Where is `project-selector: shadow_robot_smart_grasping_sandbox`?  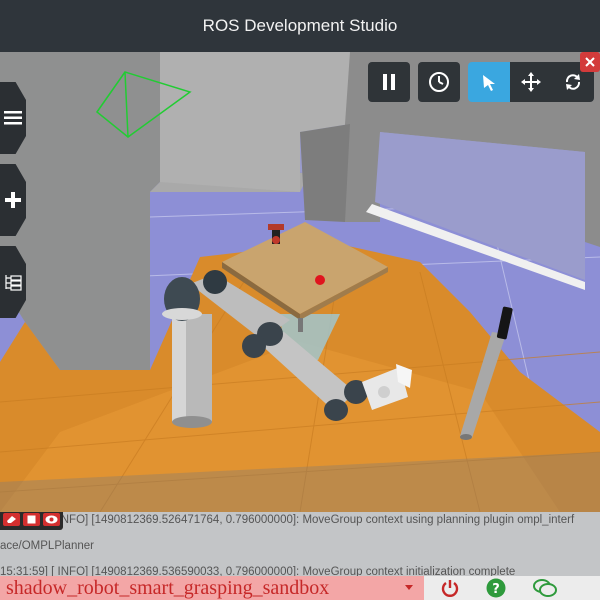 project-selector: shadow_robot_smart_grasping_sandbox is located at coordinates (212, 588).